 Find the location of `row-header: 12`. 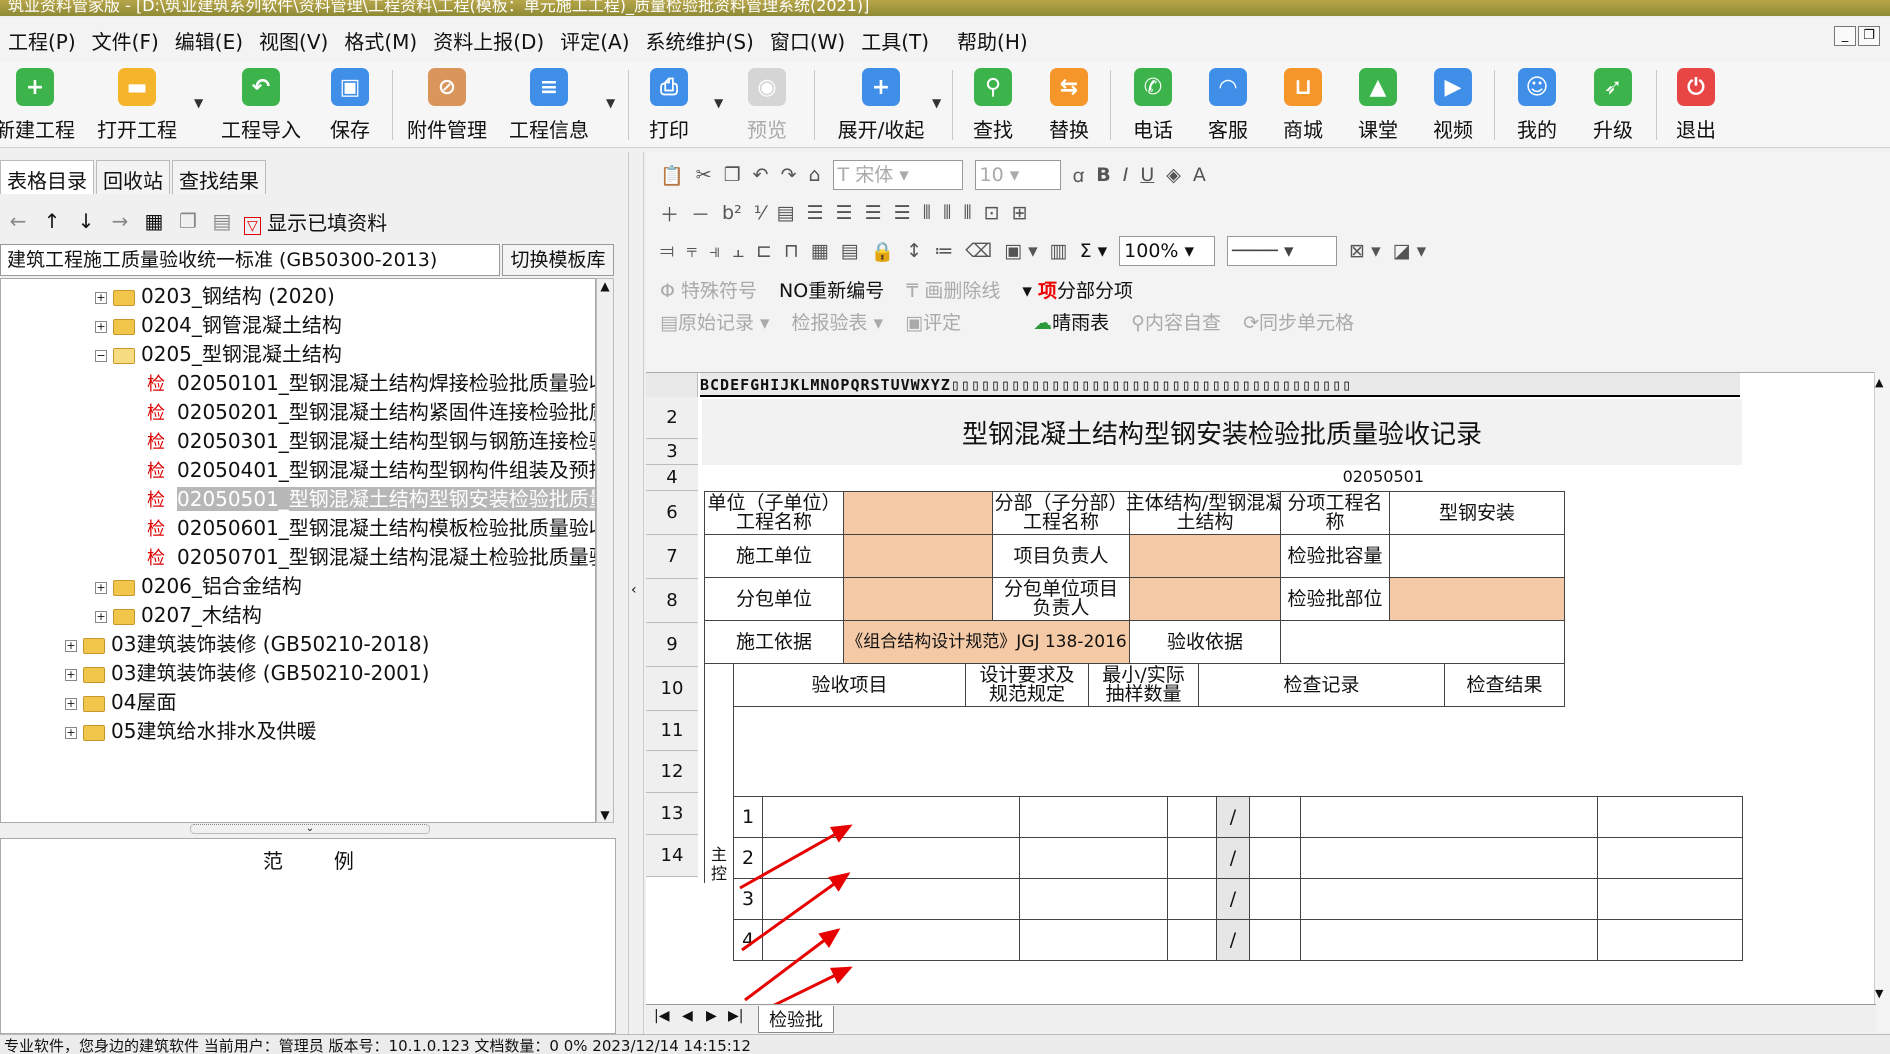

row-header: 12 is located at coordinates (672, 772).